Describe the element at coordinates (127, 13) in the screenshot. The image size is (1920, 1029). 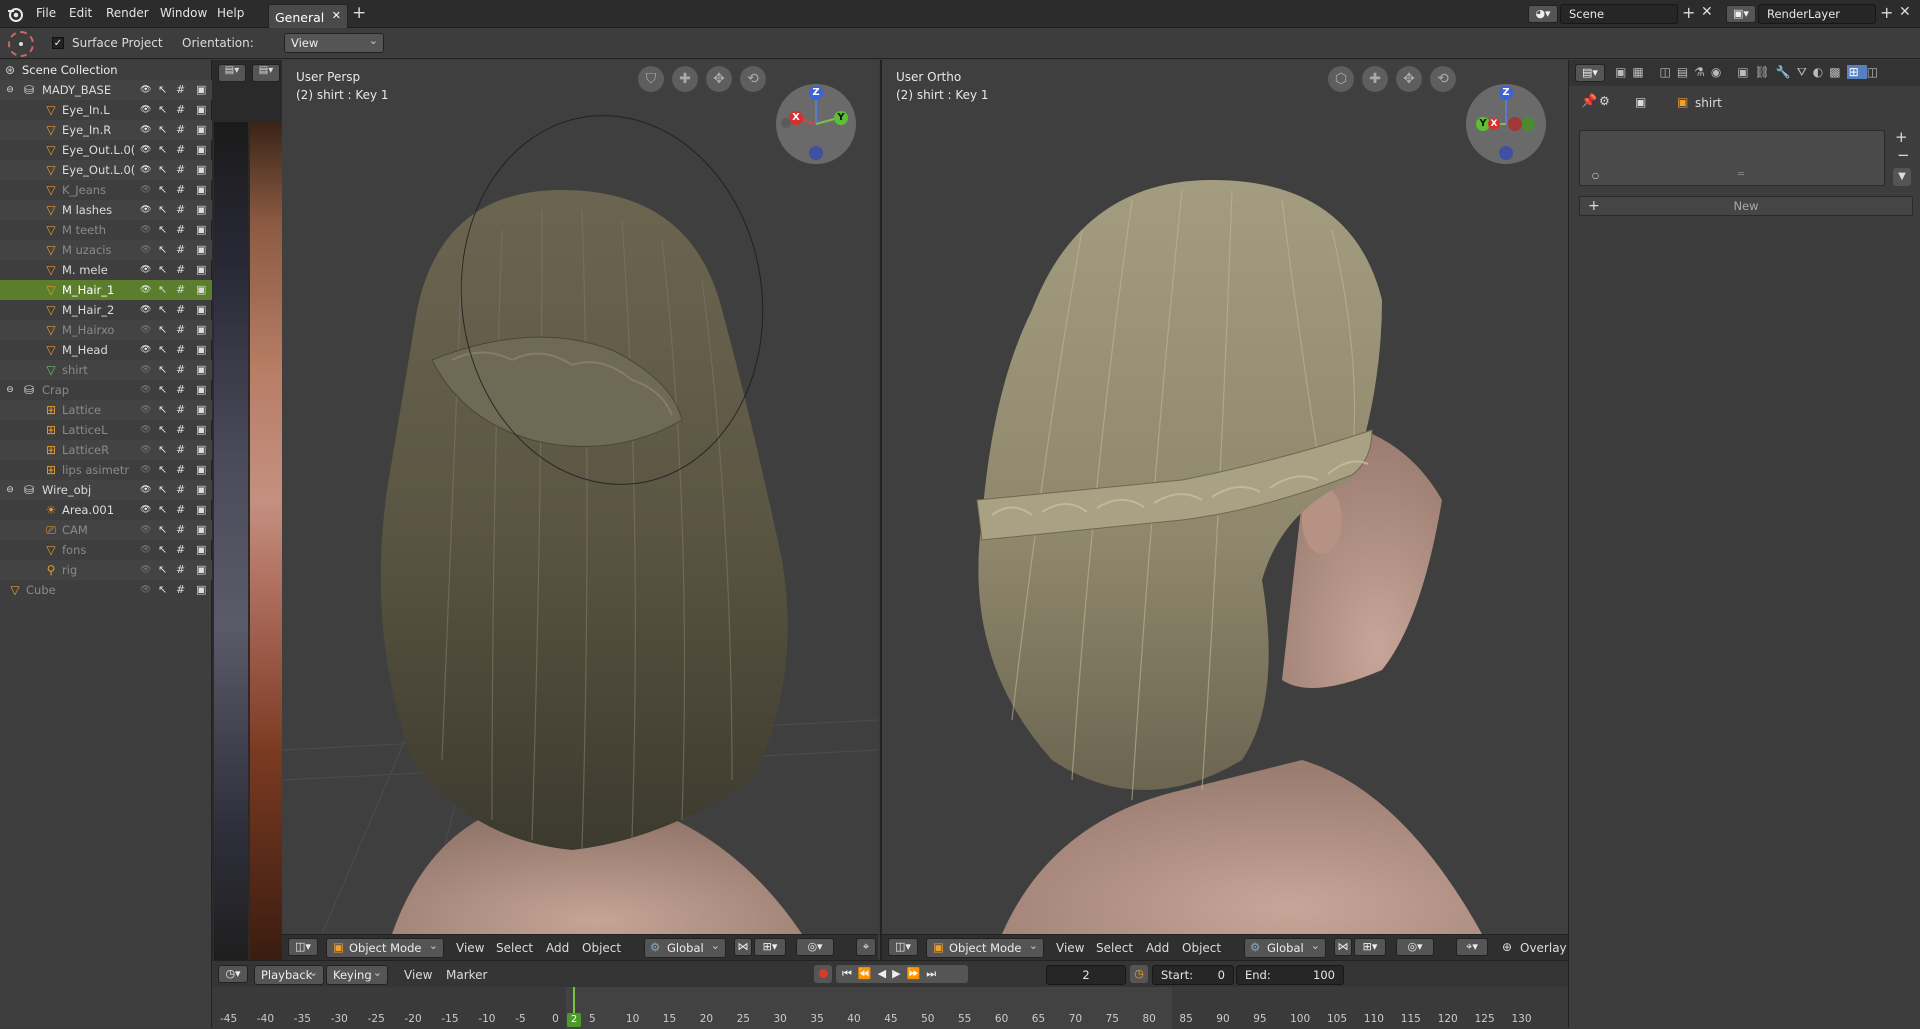
I see `menu-render: Render` at that location.